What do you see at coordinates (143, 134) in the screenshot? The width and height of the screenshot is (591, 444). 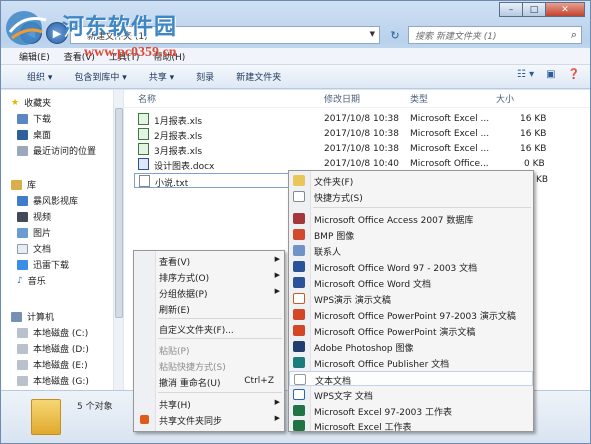 I see `excel-file-icon` at bounding box center [143, 134].